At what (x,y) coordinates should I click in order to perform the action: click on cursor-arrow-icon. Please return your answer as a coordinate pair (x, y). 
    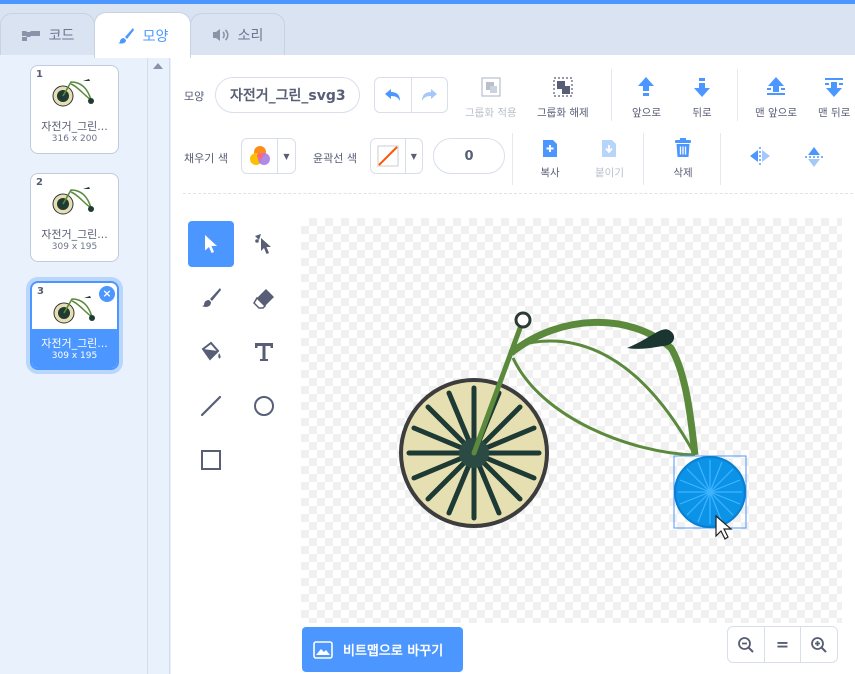
    Looking at the image, I should click on (211, 244).